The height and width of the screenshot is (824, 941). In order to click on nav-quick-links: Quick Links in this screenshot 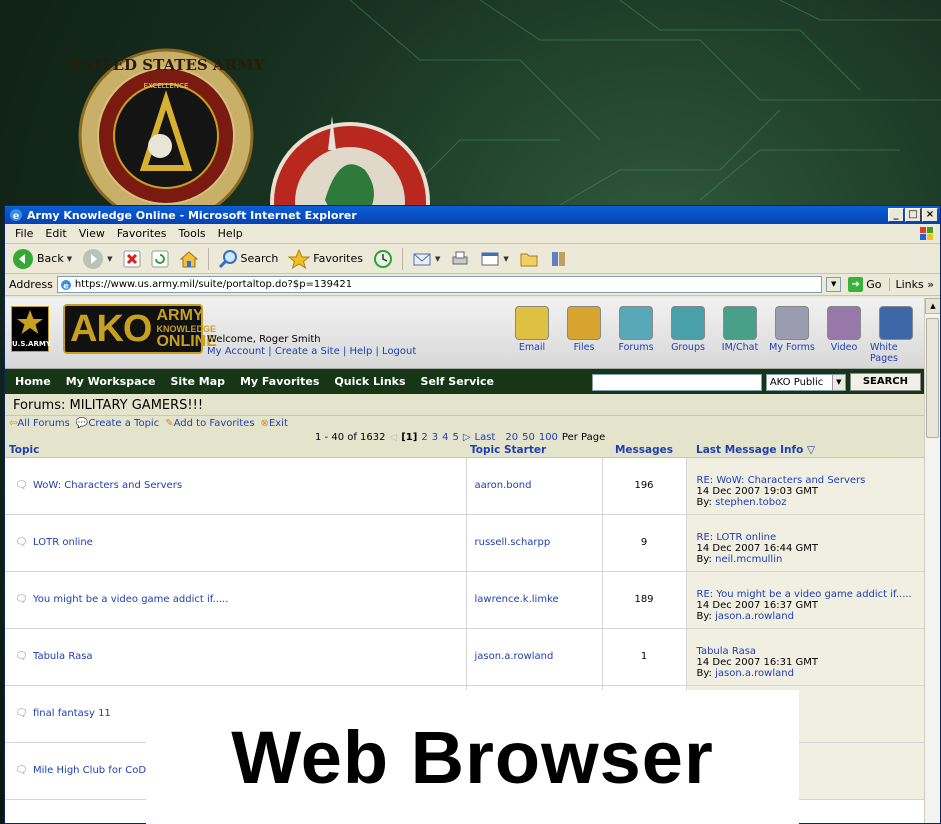, I will do `click(369, 381)`.